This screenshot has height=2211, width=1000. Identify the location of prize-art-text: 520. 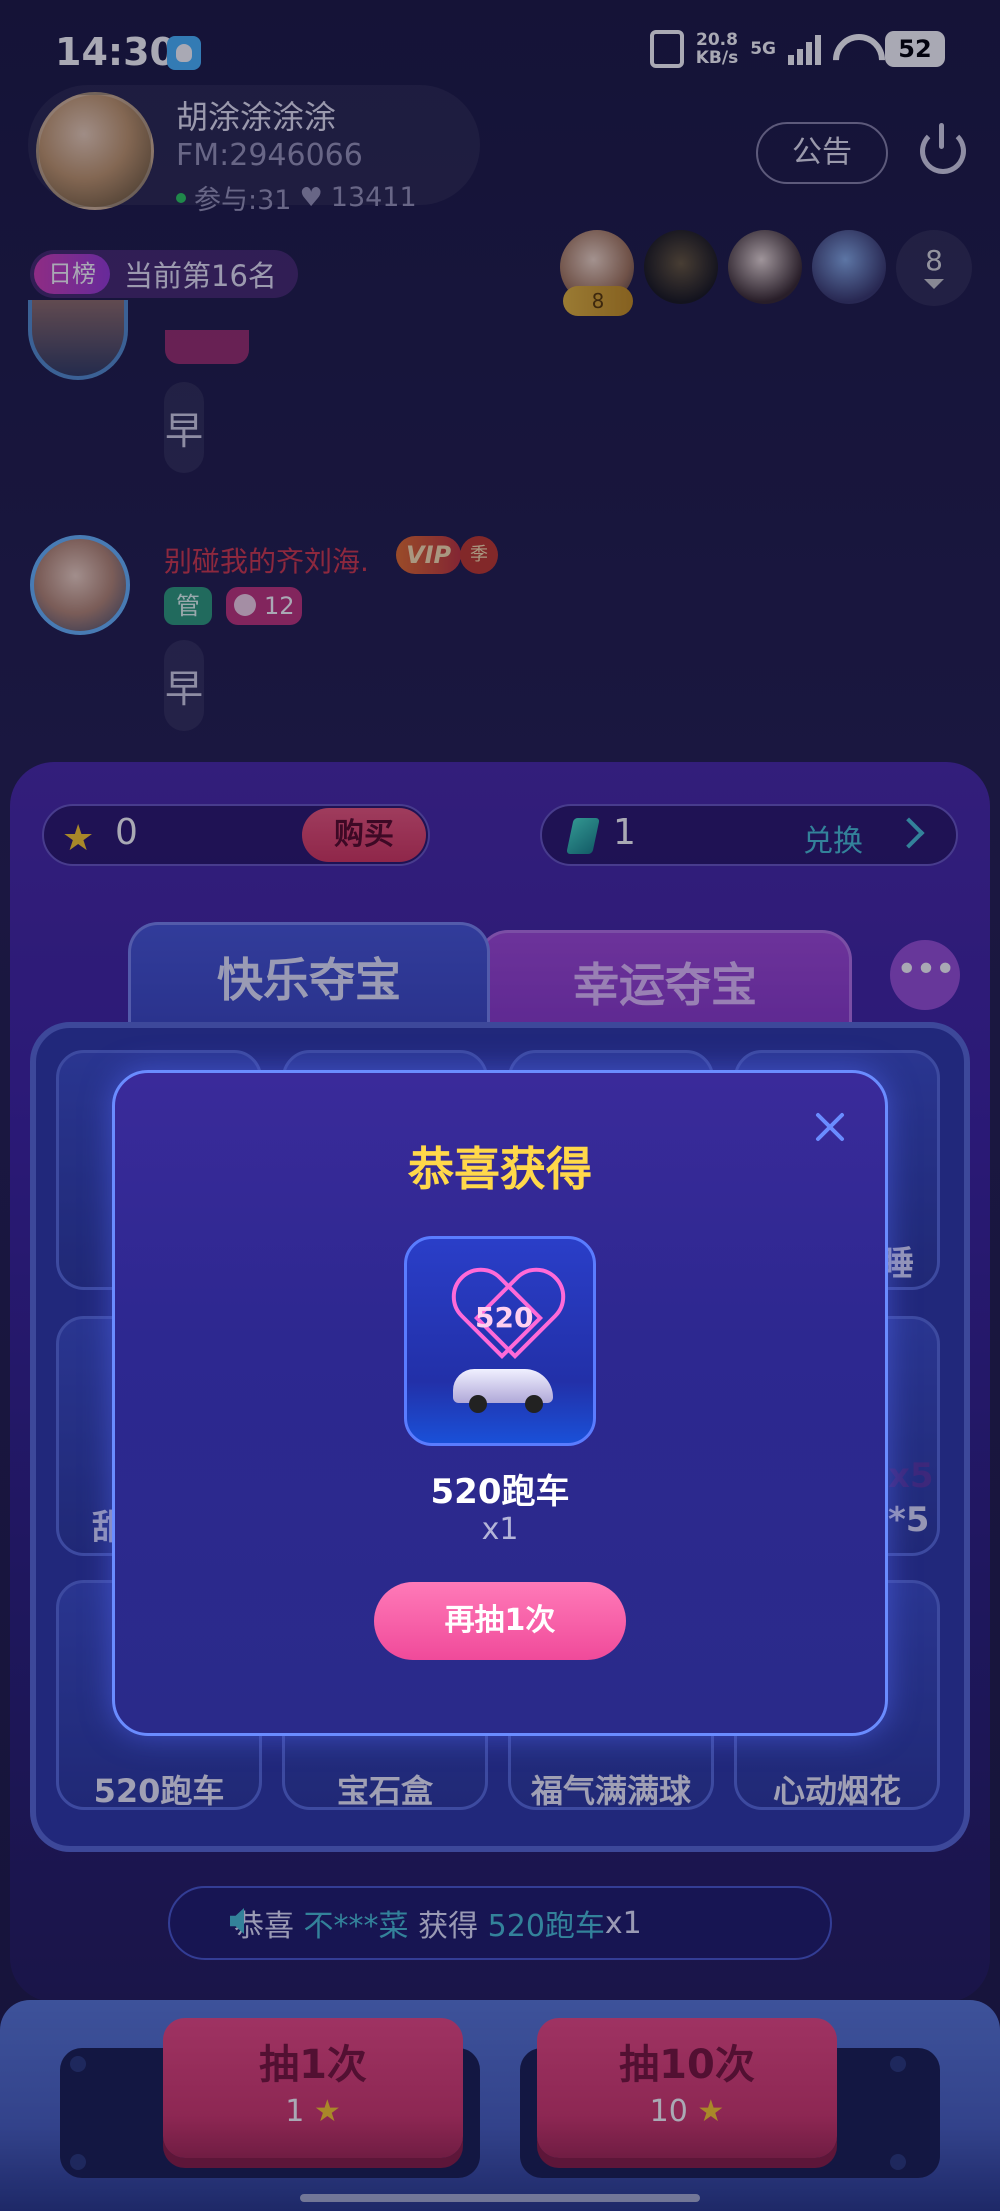
(504, 1317).